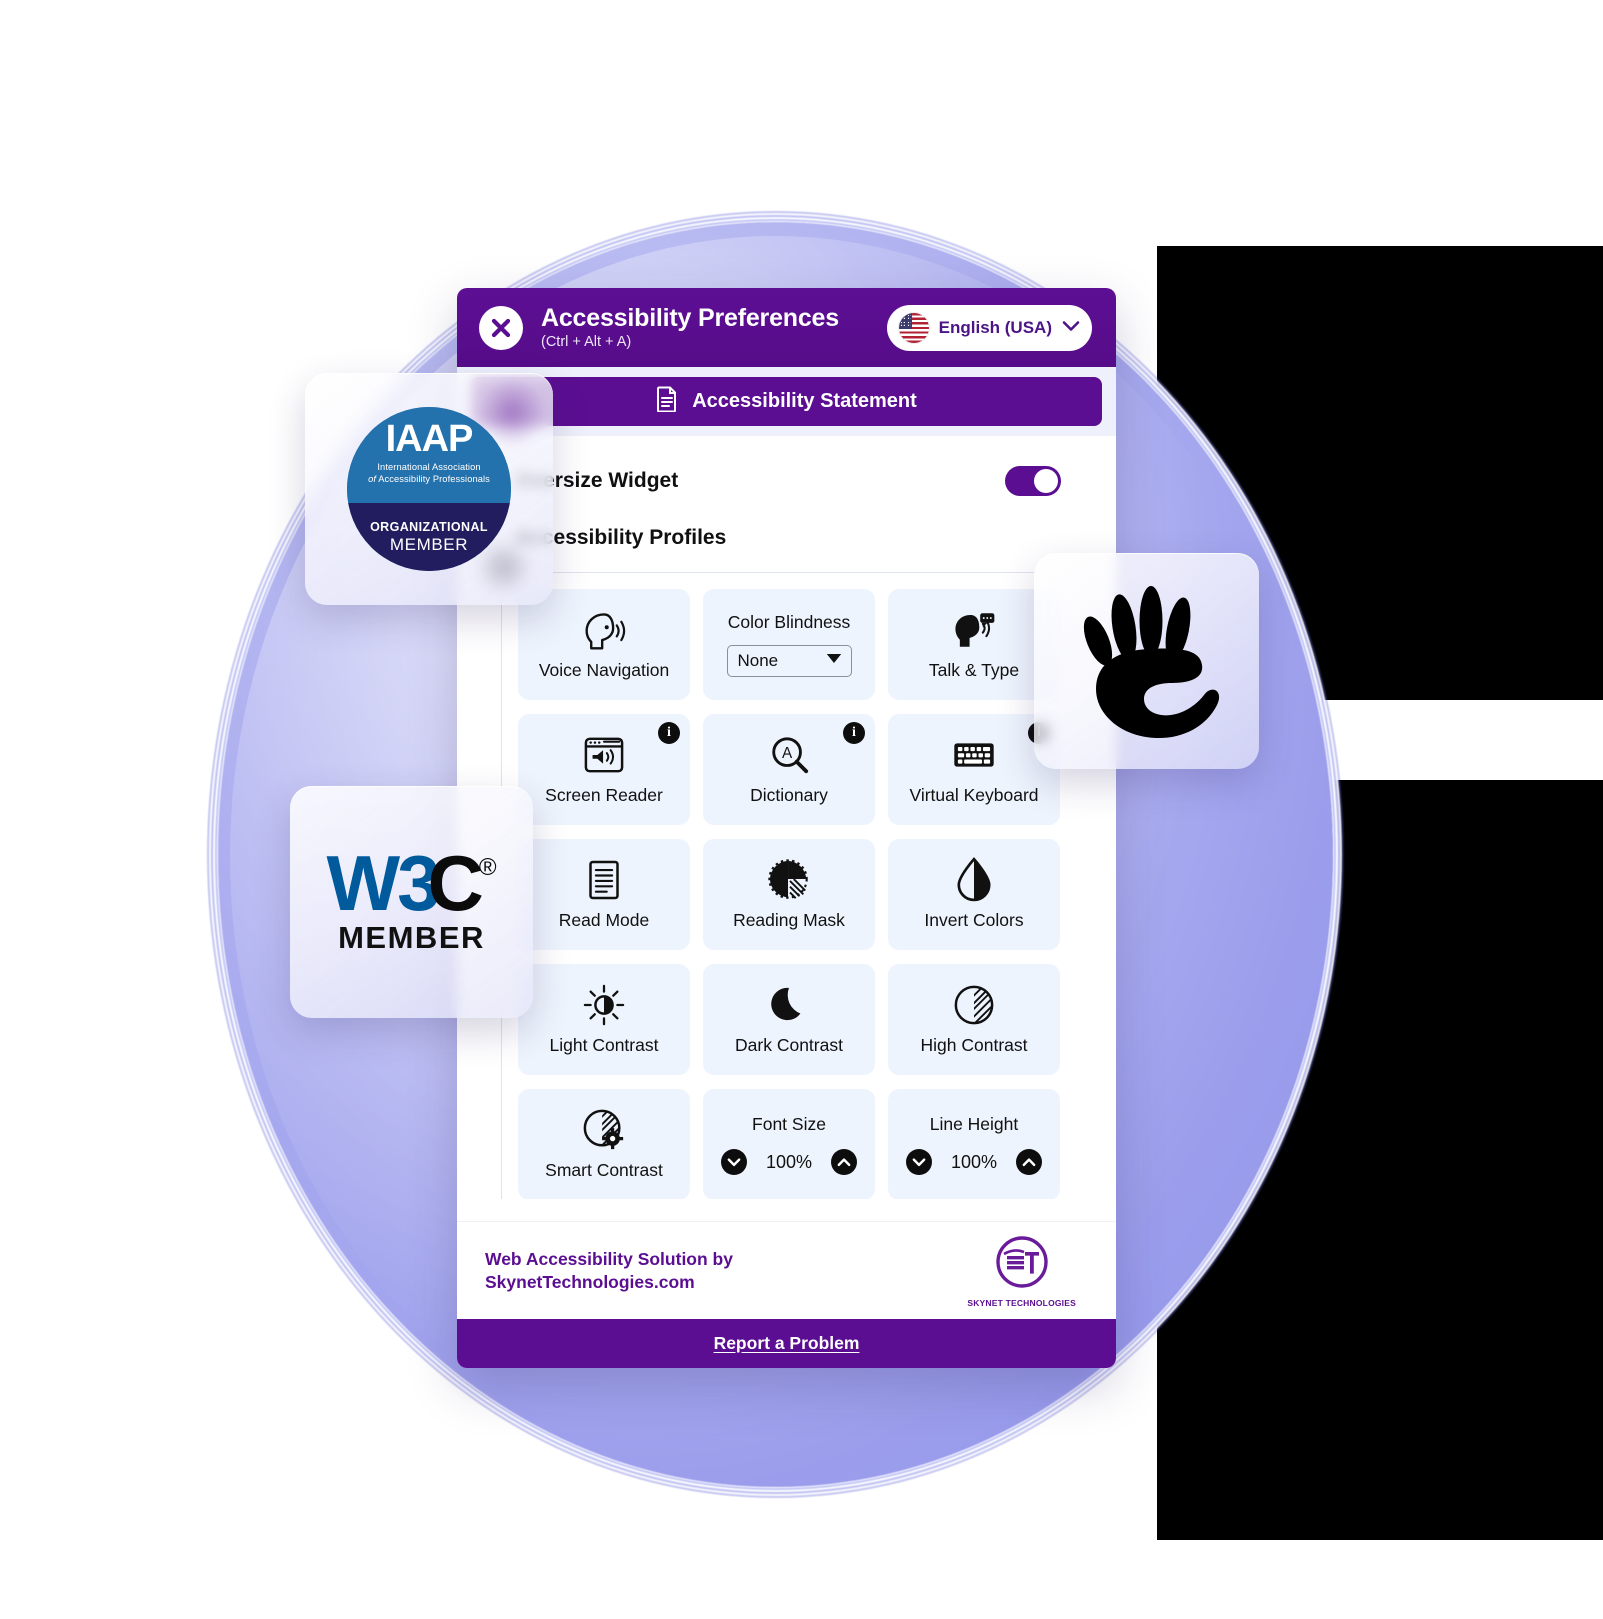 The width and height of the screenshot is (1603, 1619). I want to click on tile-invert-colors: Invert Colors, so click(974, 894).